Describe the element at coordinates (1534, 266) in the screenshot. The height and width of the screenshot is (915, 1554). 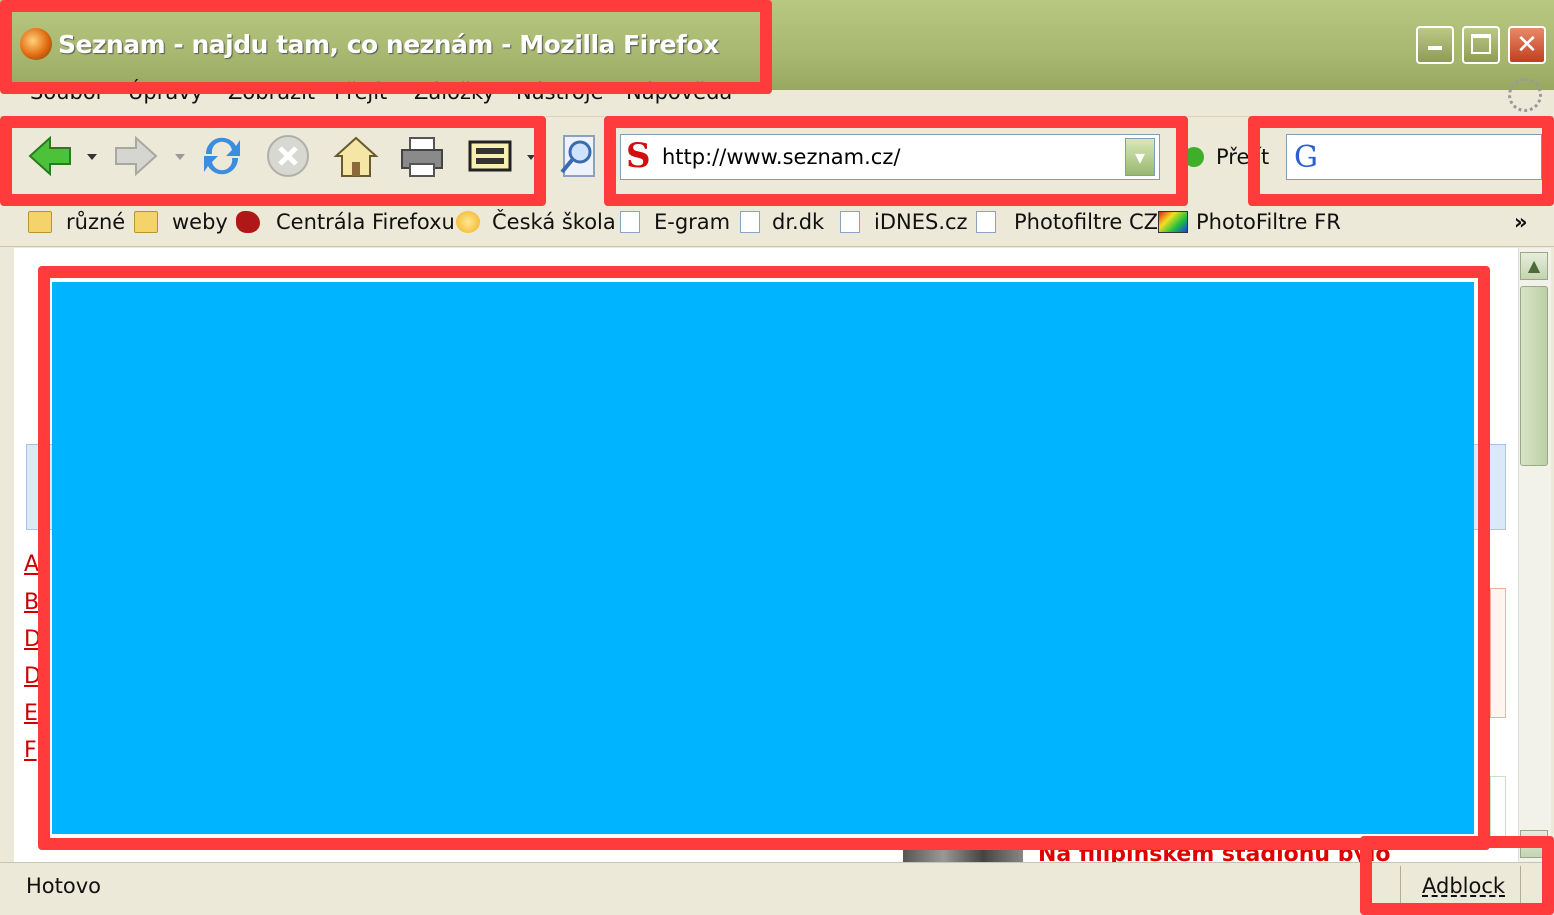
I see `scroll-up-button: ▲` at that location.